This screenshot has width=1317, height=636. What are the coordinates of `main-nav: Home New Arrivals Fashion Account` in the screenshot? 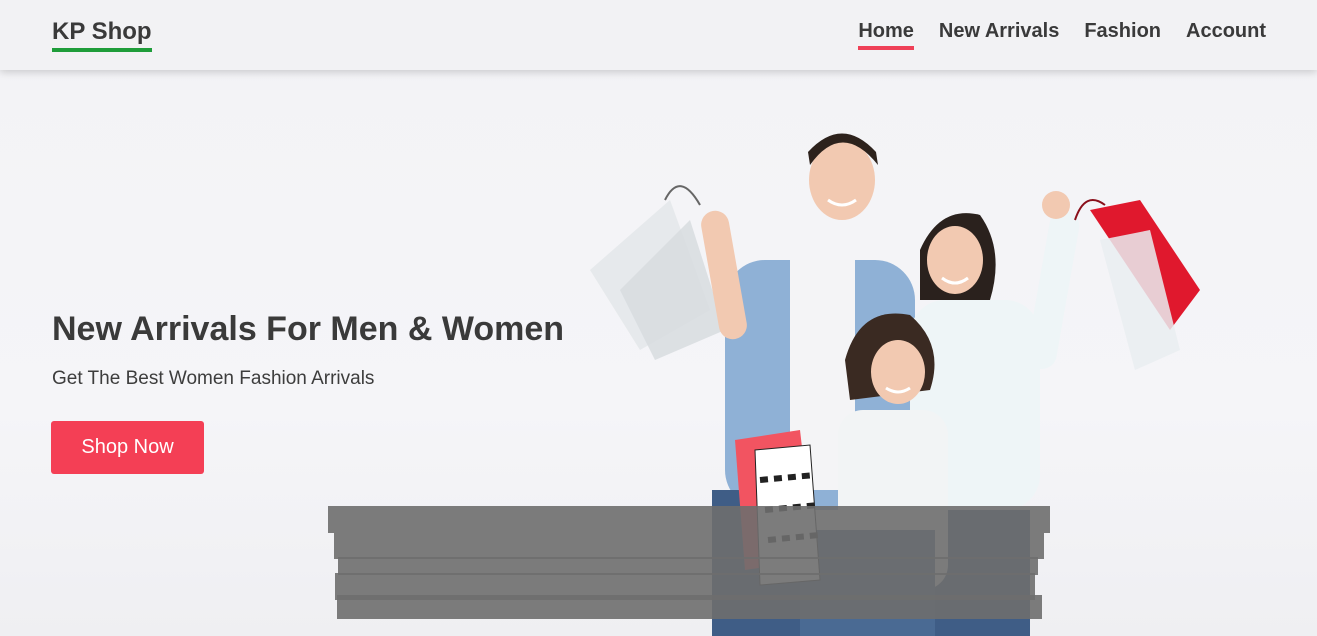 It's located at (1062, 35).